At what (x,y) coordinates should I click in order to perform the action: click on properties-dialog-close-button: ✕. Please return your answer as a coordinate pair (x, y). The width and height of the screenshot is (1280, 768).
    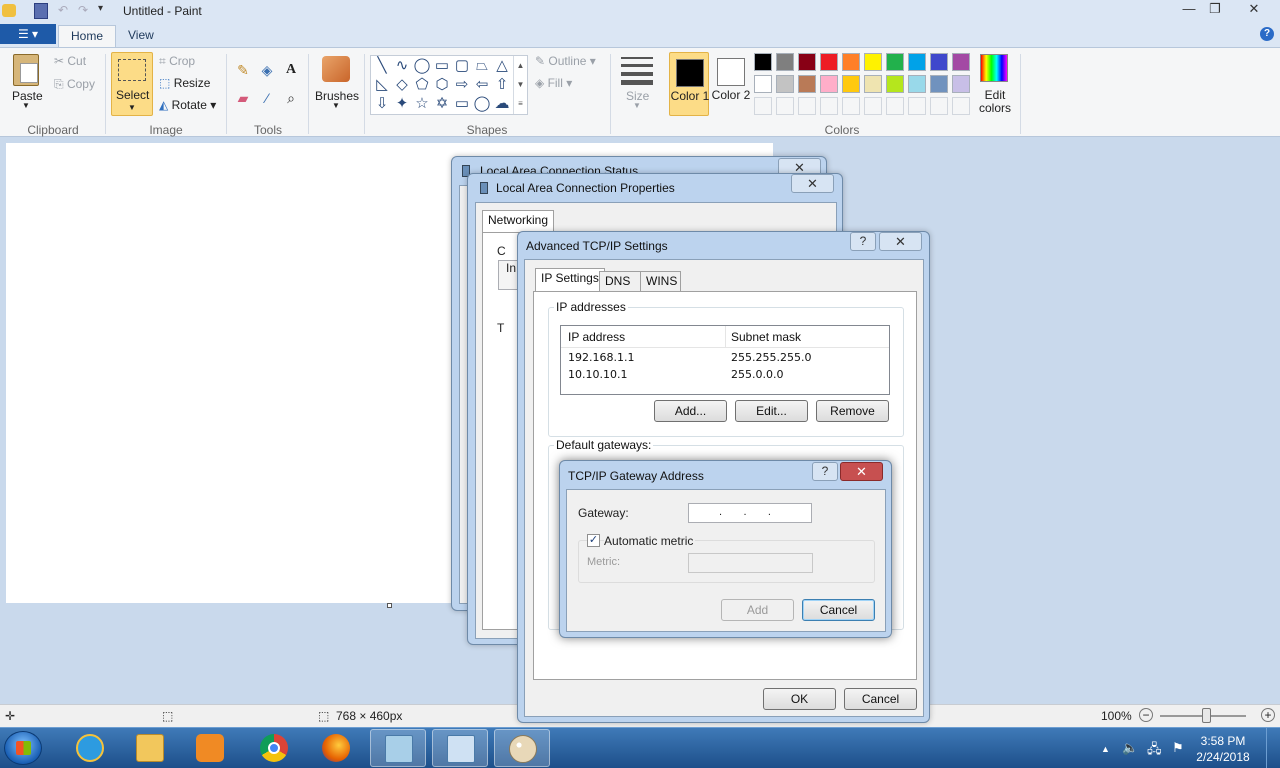
    Looking at the image, I should click on (812, 183).